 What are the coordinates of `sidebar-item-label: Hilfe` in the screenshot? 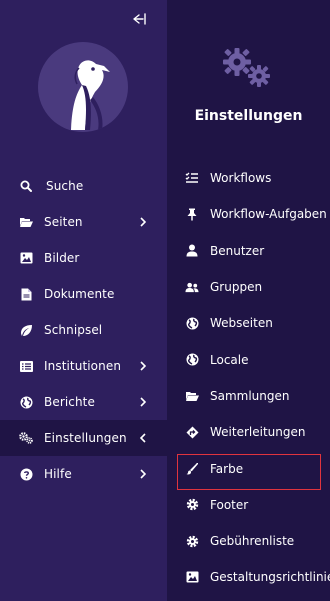 It's located at (58, 474).